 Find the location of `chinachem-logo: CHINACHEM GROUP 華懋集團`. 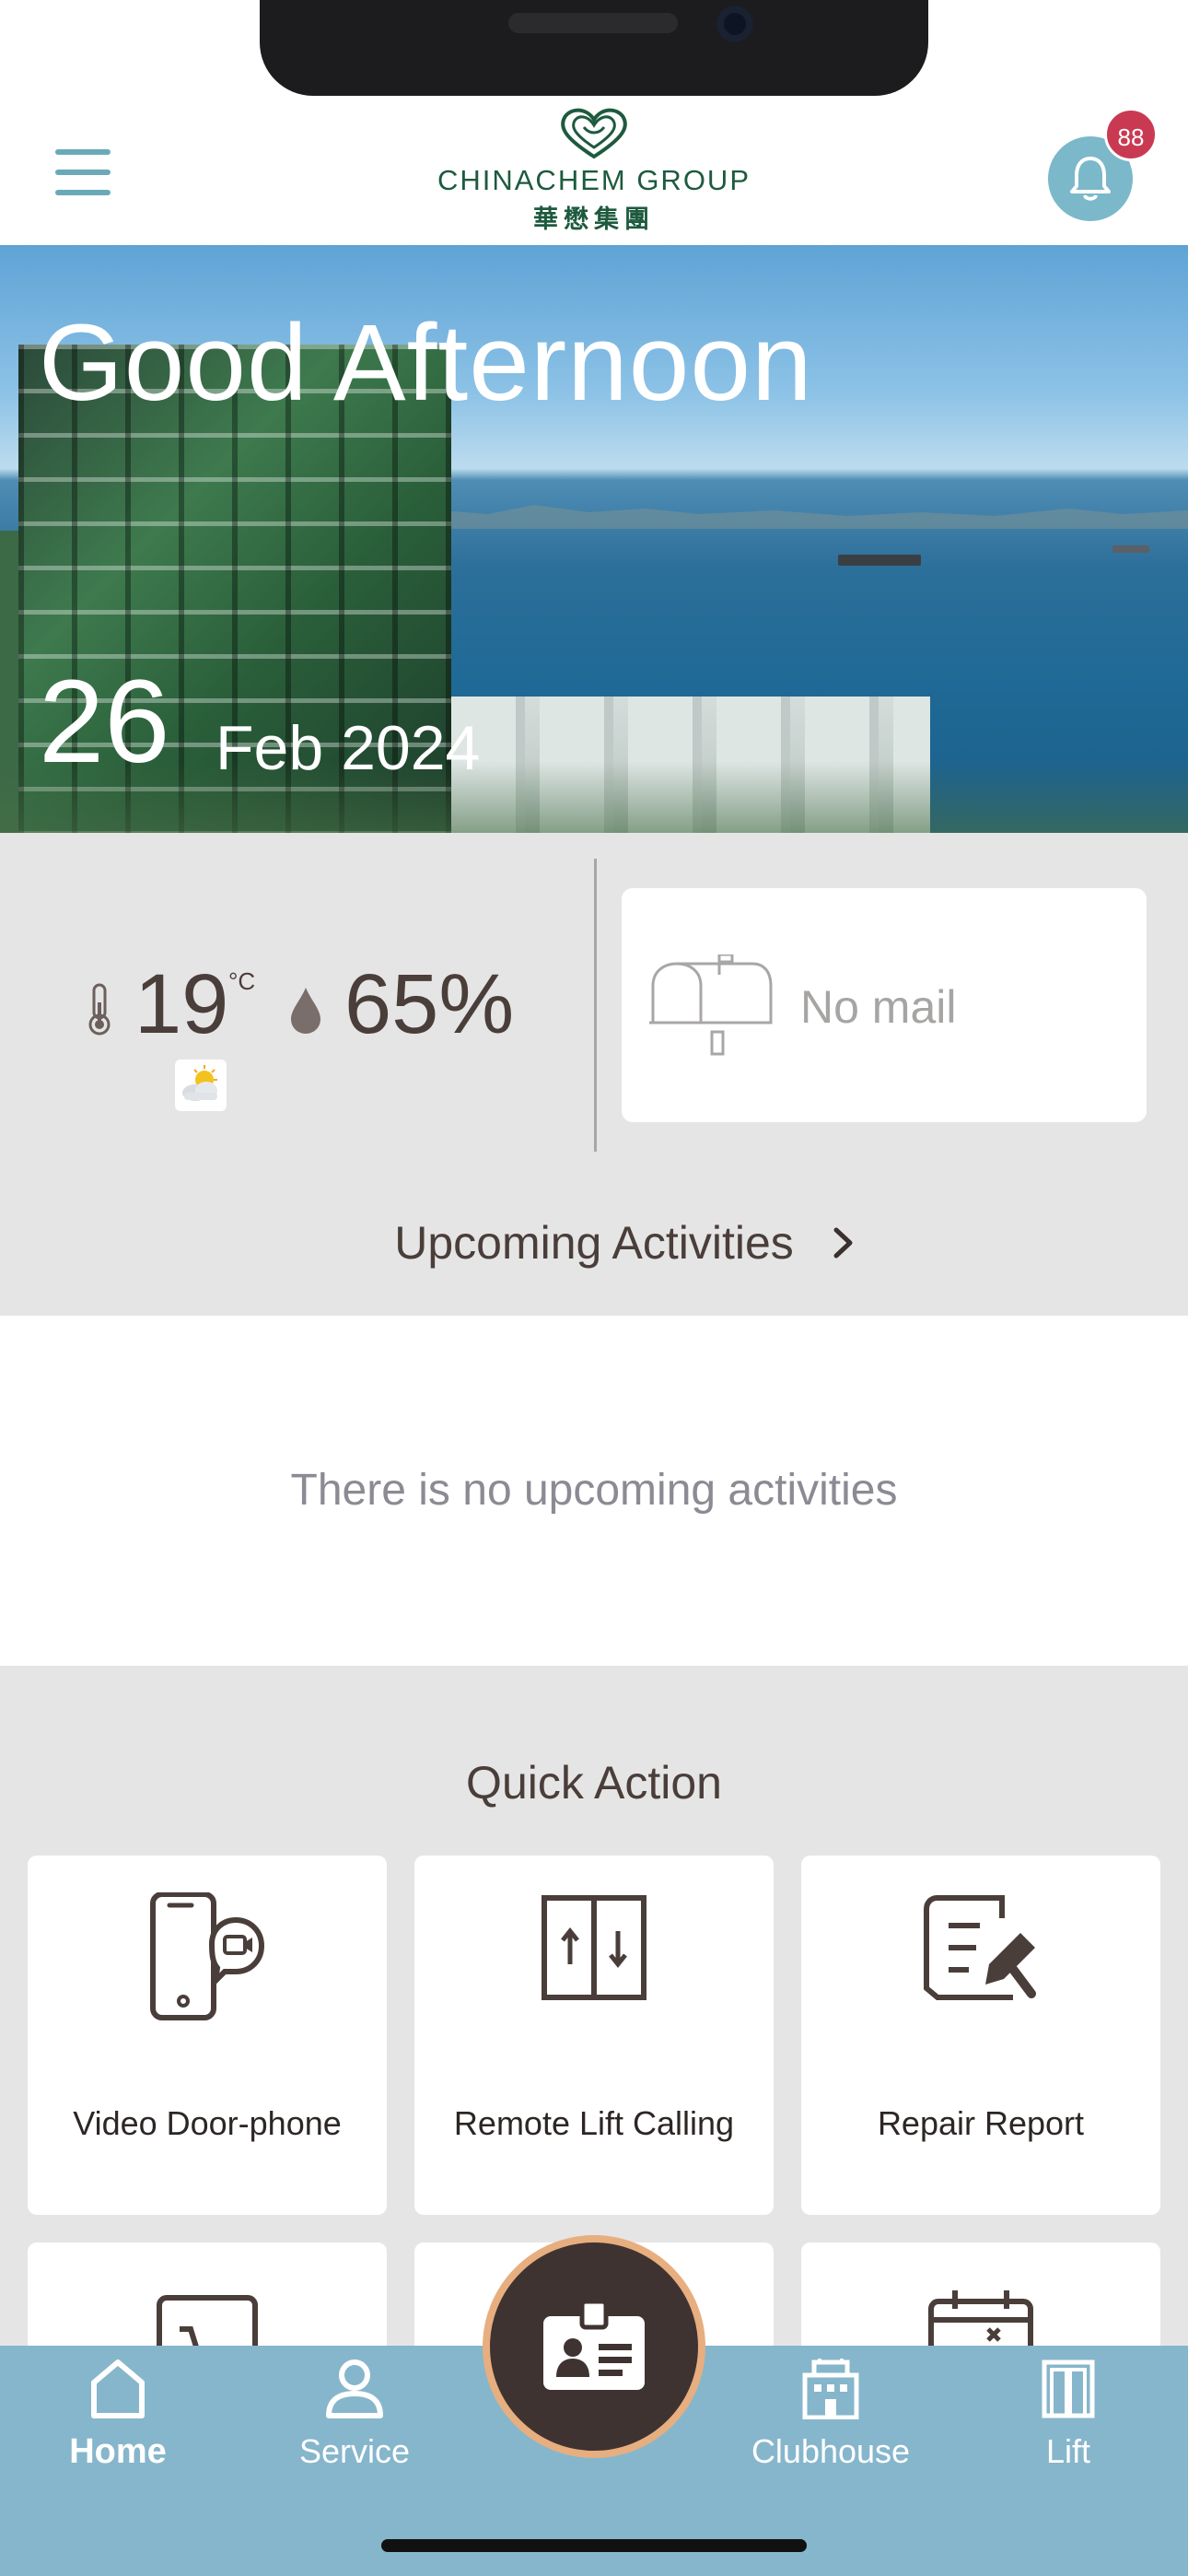

chinachem-logo: CHINACHEM GROUP 華懋集團 is located at coordinates (594, 171).